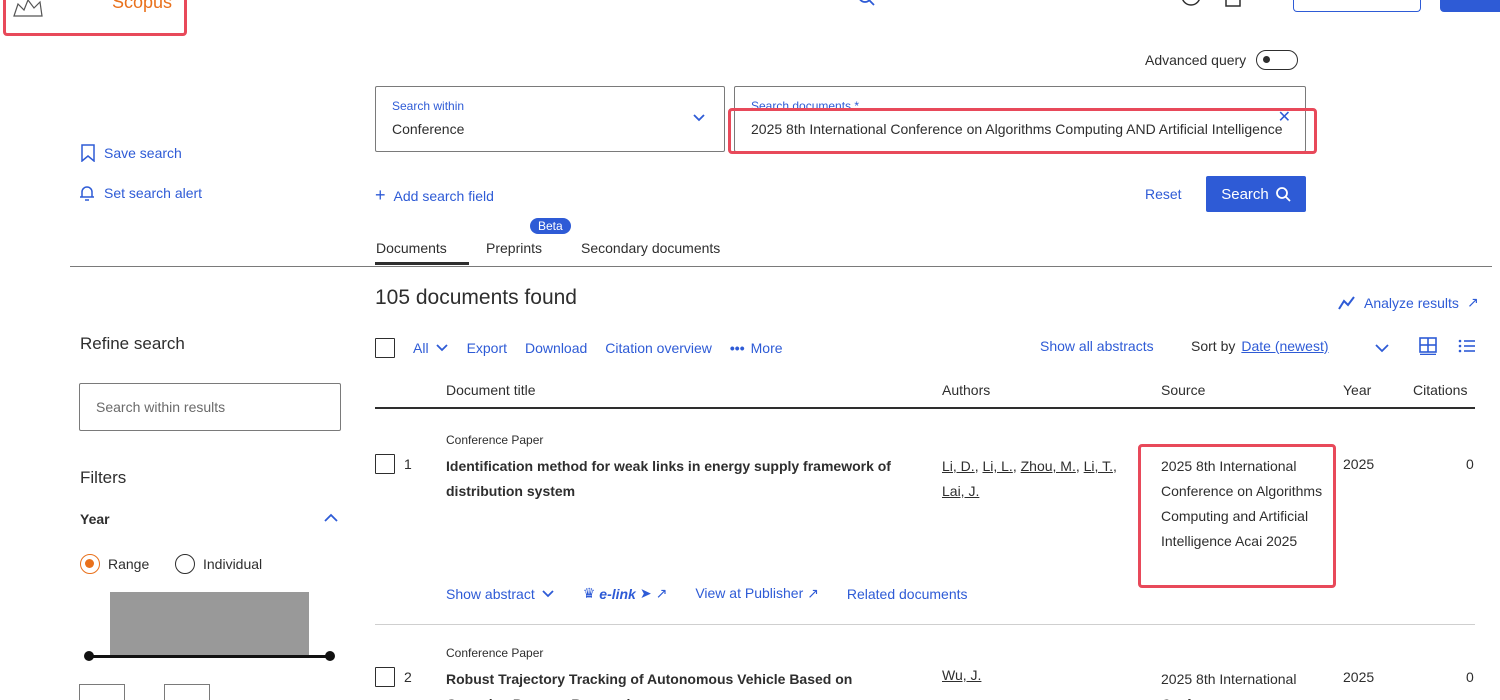 The width and height of the screenshot is (1500, 700). Describe the element at coordinates (1470, 464) in the screenshot. I see `citations-value: 0` at that location.